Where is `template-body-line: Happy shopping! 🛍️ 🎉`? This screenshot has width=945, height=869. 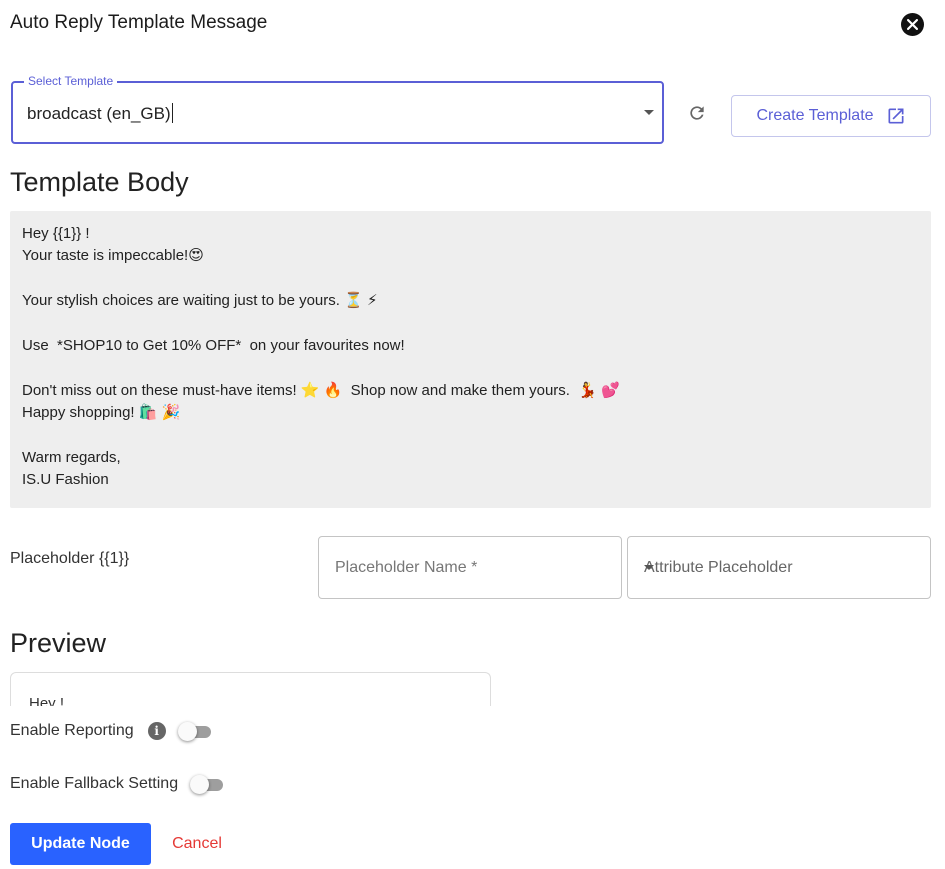 template-body-line: Happy shopping! 🛍️ 🎉 is located at coordinates (101, 413).